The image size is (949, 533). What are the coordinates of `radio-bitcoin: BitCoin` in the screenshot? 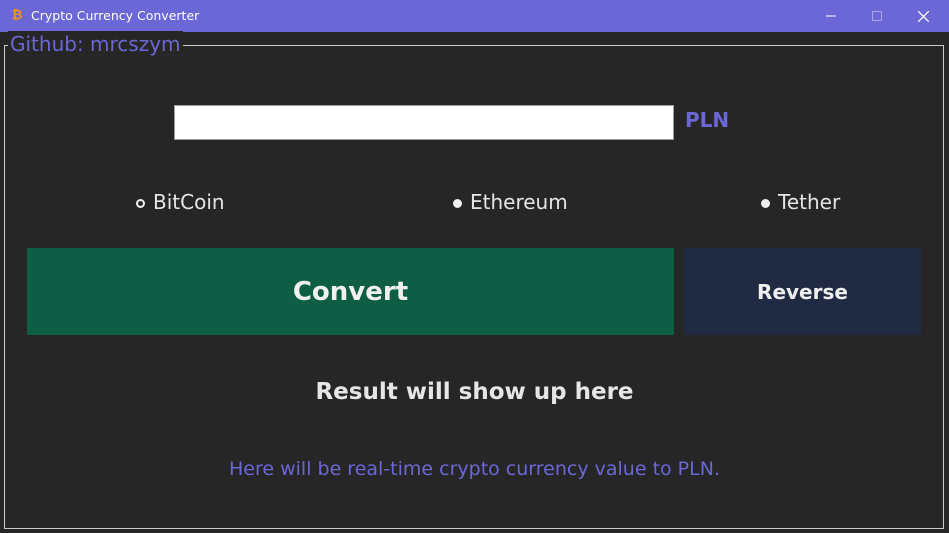 It's located at (180, 202).